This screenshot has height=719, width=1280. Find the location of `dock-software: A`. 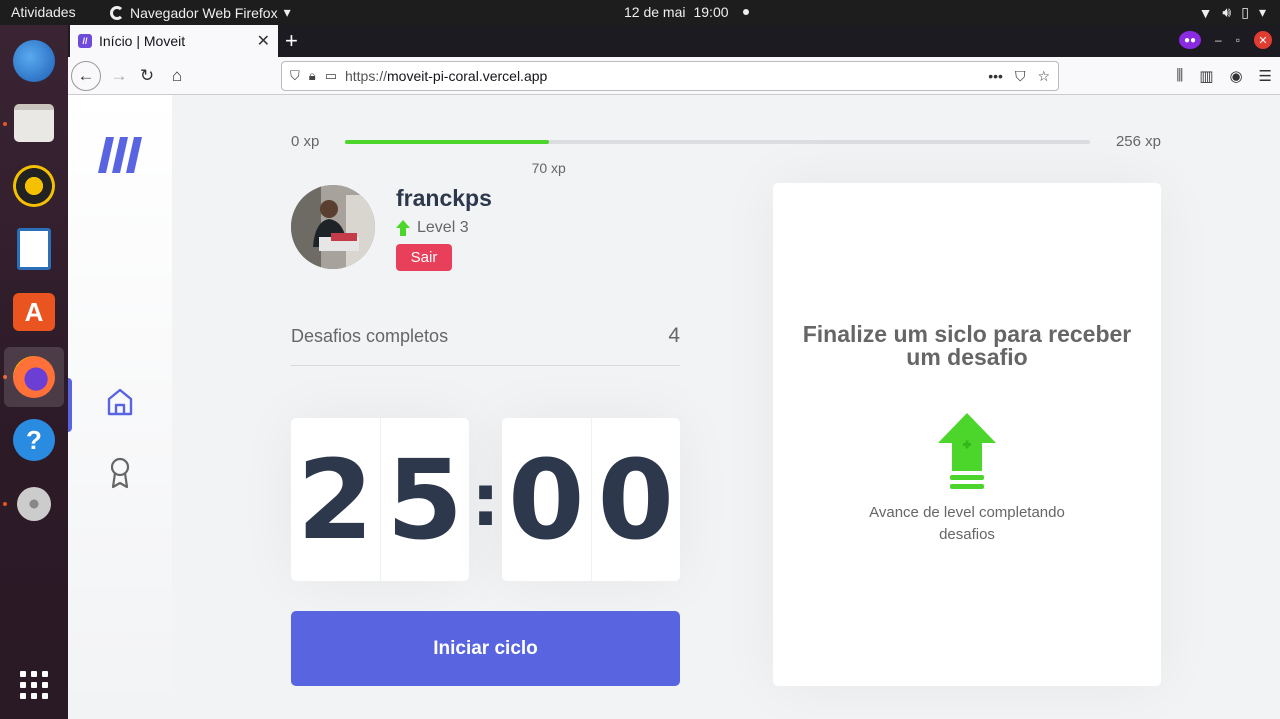

dock-software: A is located at coordinates (34, 312).